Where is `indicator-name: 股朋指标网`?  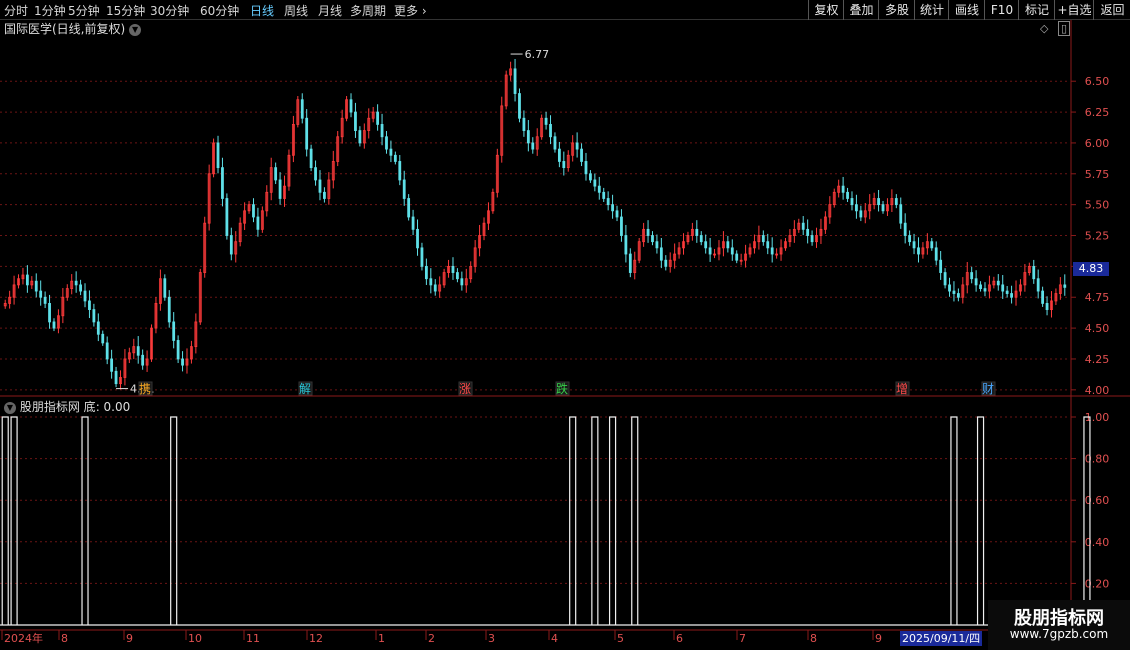
indicator-name: 股朋指标网 is located at coordinates (50, 407).